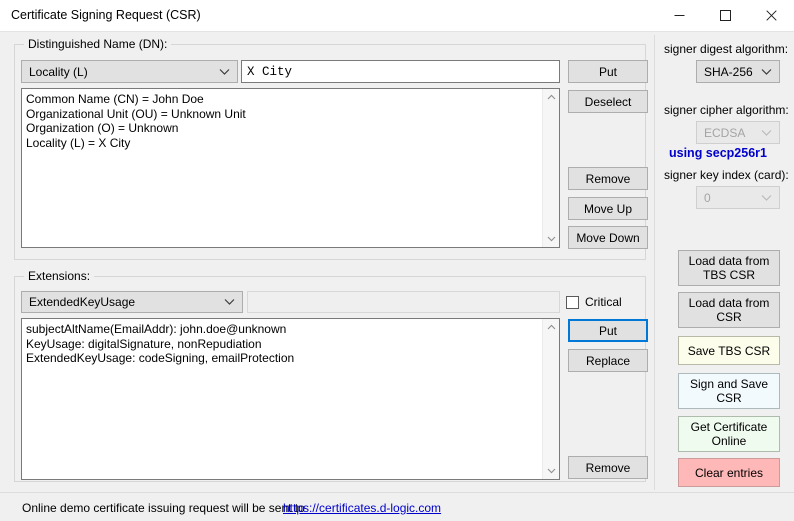 The width and height of the screenshot is (794, 521). I want to click on list-item: Locality (L) = X City, so click(283, 143).